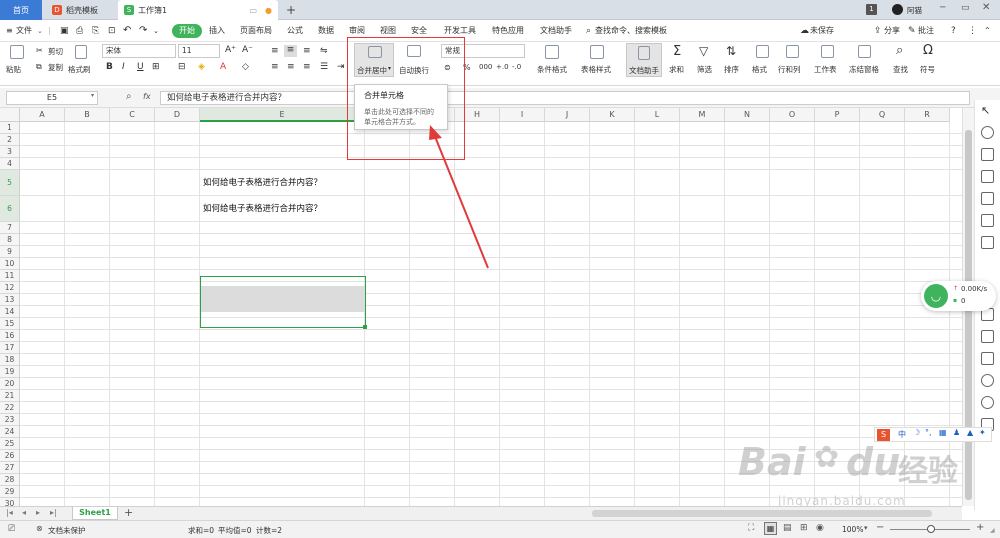 The image size is (1000, 538). Describe the element at coordinates (80, 10) in the screenshot. I see `tab-template: D 稻壳模板` at that location.